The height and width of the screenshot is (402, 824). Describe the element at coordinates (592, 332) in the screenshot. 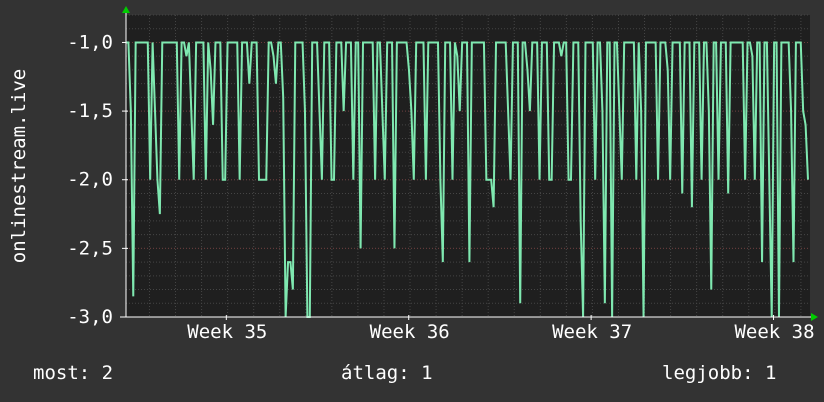

I see `x-tick-label: Week 37` at that location.